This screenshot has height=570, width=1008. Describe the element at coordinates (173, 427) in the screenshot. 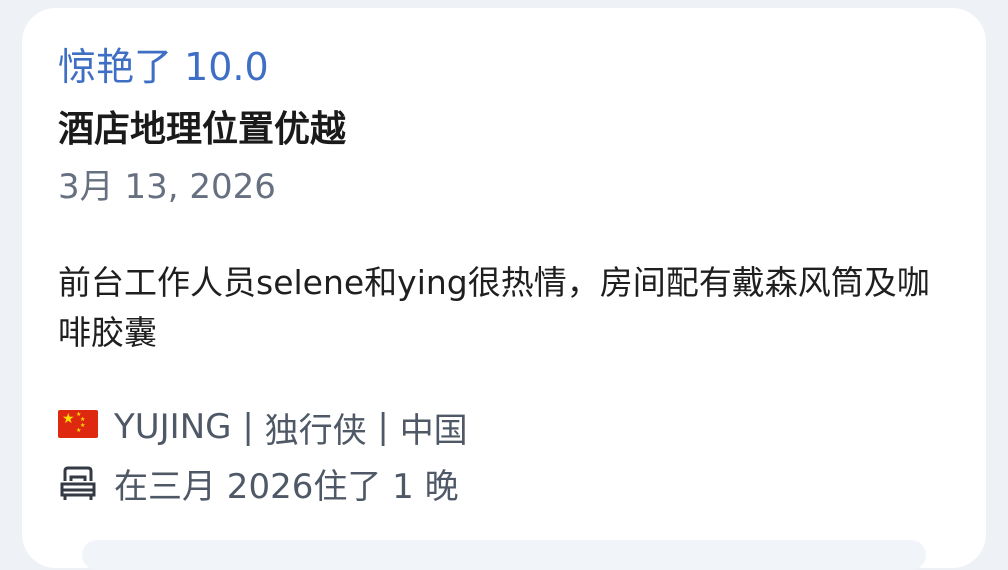

I see `reviewer-name: YUJING` at that location.